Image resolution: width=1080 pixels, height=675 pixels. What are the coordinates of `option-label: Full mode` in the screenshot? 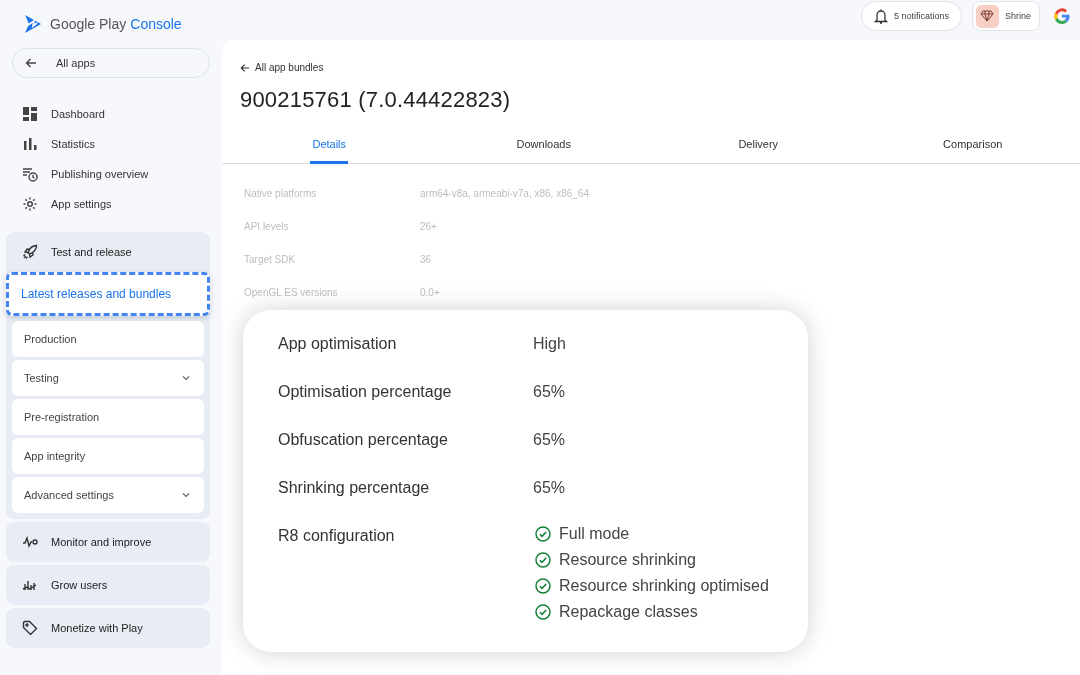 It's located at (594, 534).